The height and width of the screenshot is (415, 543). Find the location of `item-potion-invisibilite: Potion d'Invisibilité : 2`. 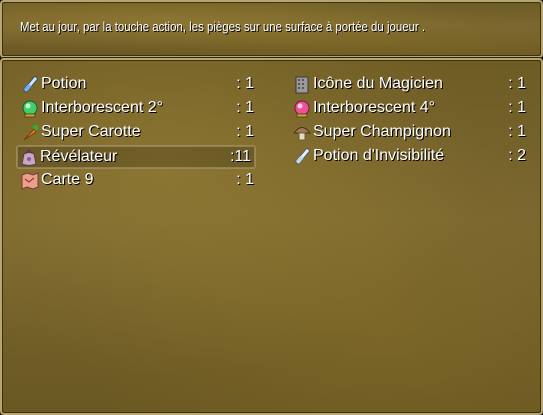

item-potion-invisibilite: Potion d'Invisibilité : 2 is located at coordinates (410, 157).